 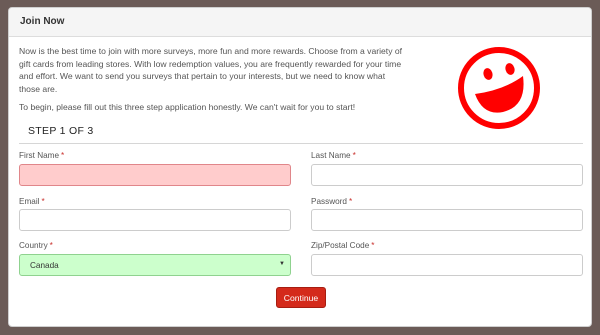 What do you see at coordinates (155, 220) in the screenshot?
I see `email-input` at bounding box center [155, 220].